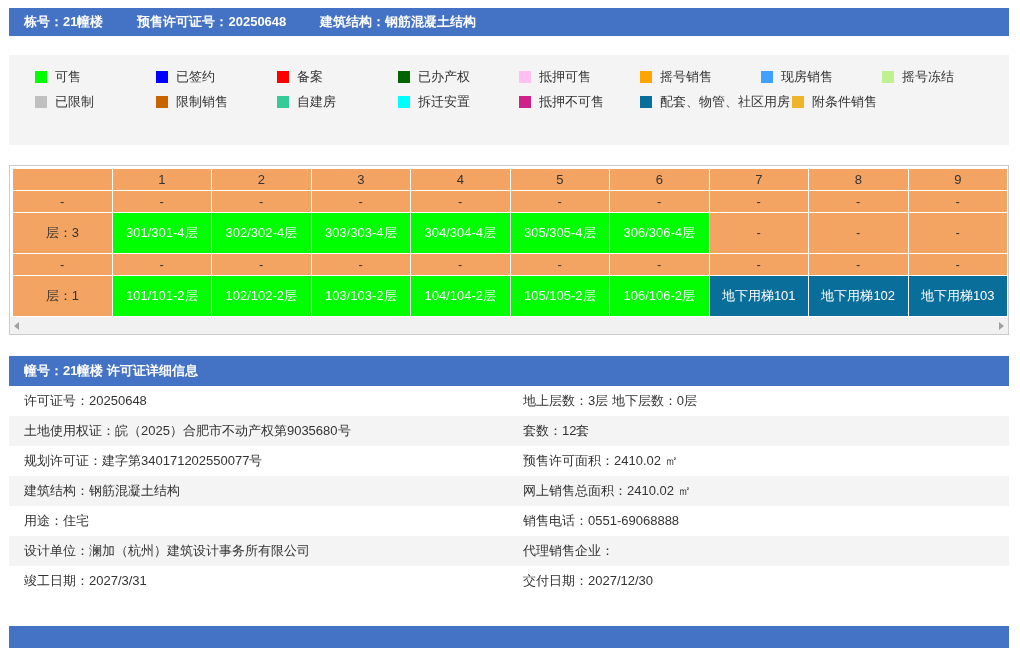 The image size is (1020, 648). What do you see at coordinates (74, 101) in the screenshot?
I see `legend-label: 已限制` at bounding box center [74, 101].